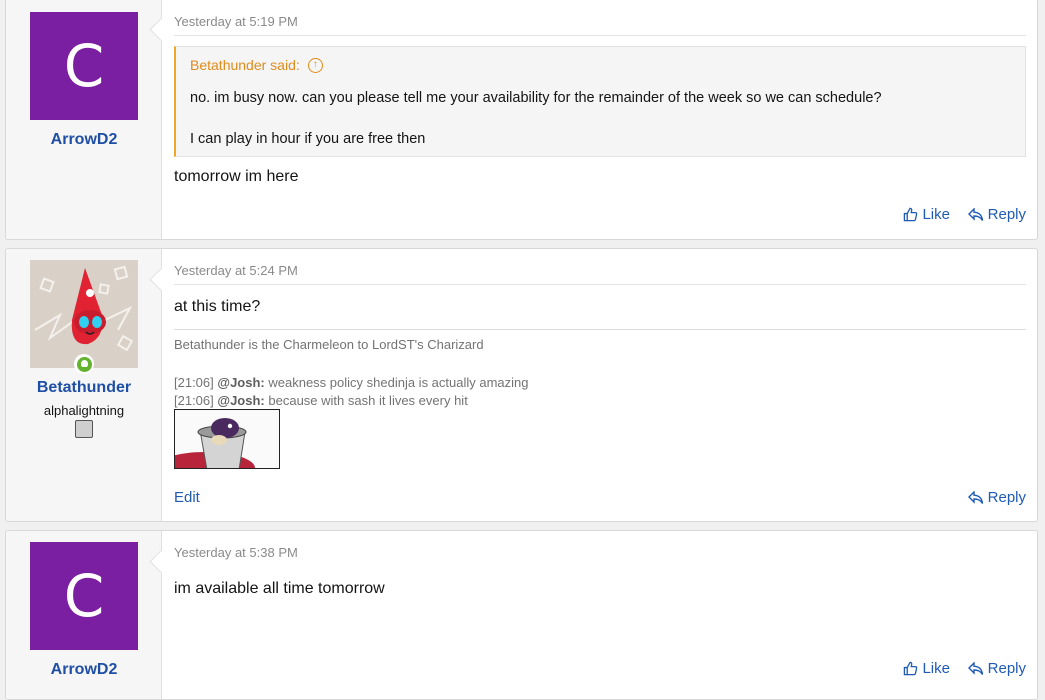  Describe the element at coordinates (84, 429) in the screenshot. I see `user-badge-icon` at that location.